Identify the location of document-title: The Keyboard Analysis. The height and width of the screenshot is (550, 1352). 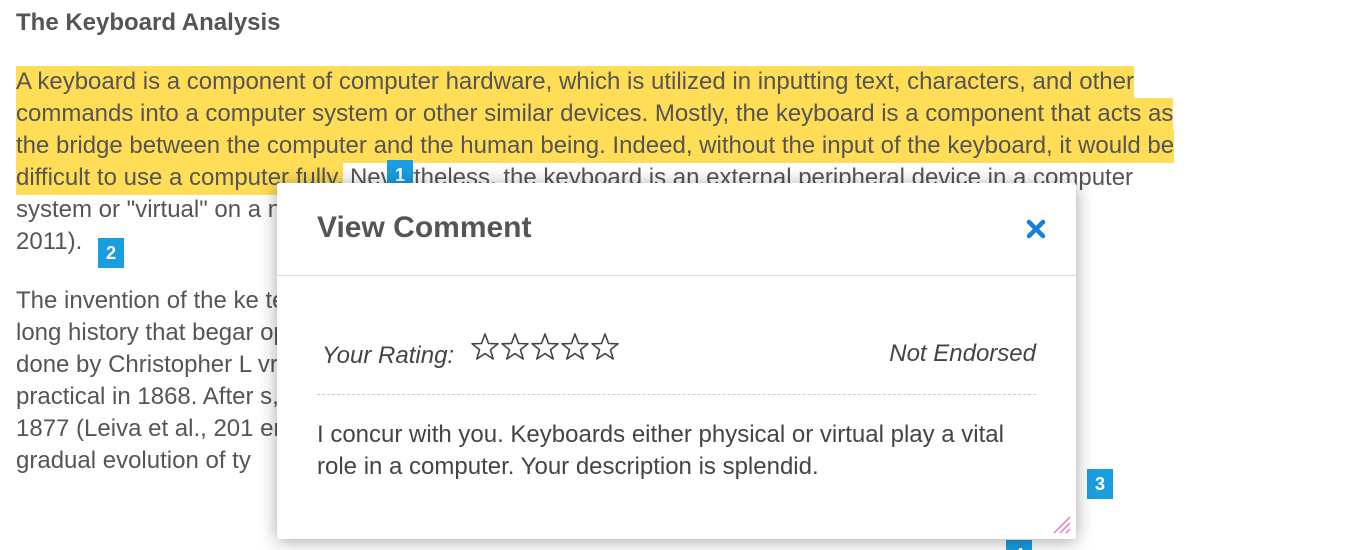
(148, 22).